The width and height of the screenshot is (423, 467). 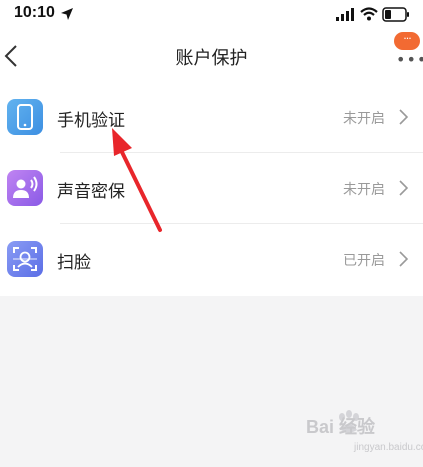 I want to click on more-dots-icon: •••, so click(x=409, y=59).